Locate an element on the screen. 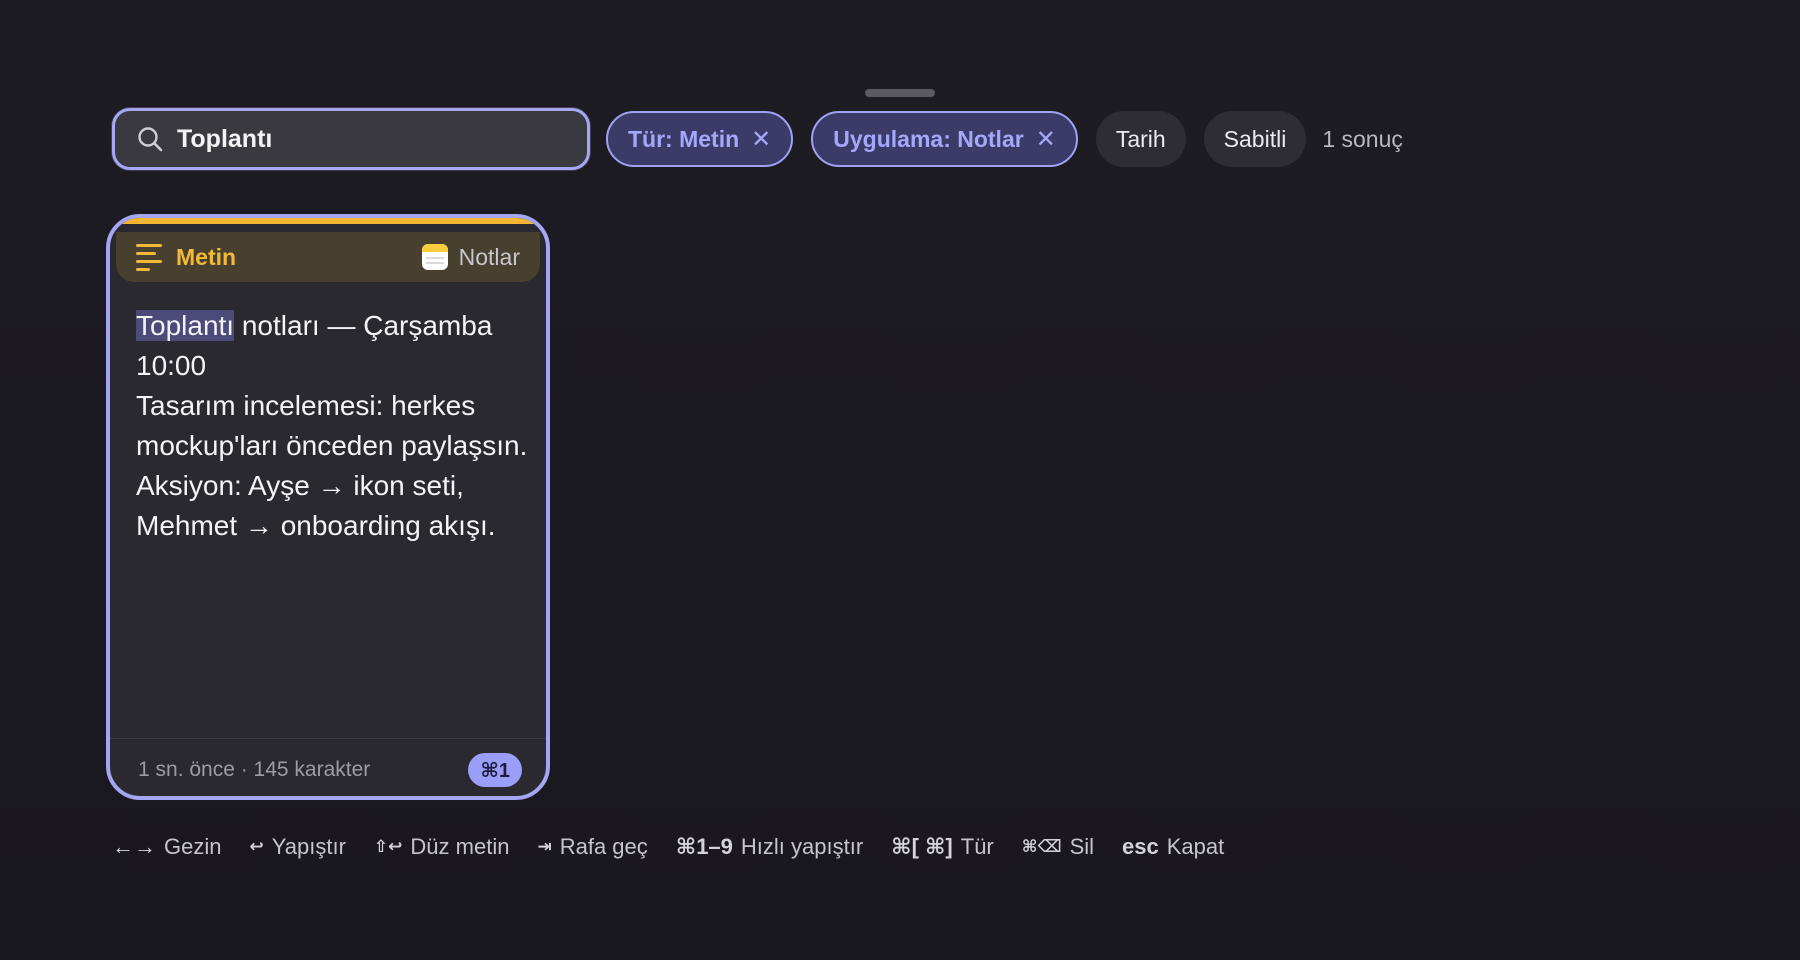 This screenshot has height=960, width=1800. card-header: Metin Notlar is located at coordinates (328, 257).